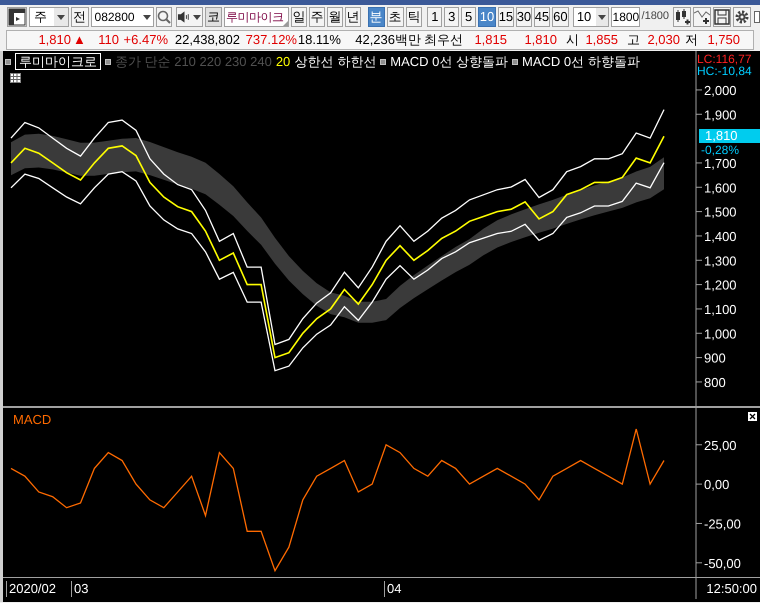 This screenshot has height=603, width=760. Describe the element at coordinates (720, 114) in the screenshot. I see `y-axis-label: 1,900` at that location.